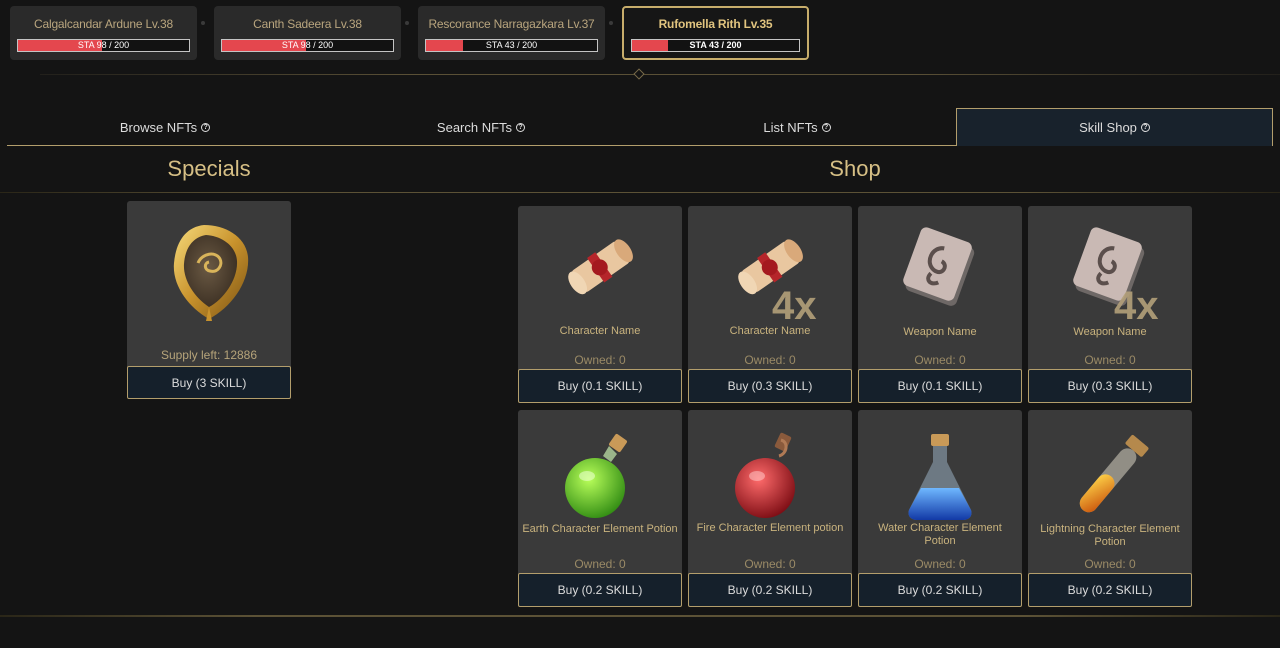  I want to click on item-name: Earth Character Element Potion, so click(600, 529).